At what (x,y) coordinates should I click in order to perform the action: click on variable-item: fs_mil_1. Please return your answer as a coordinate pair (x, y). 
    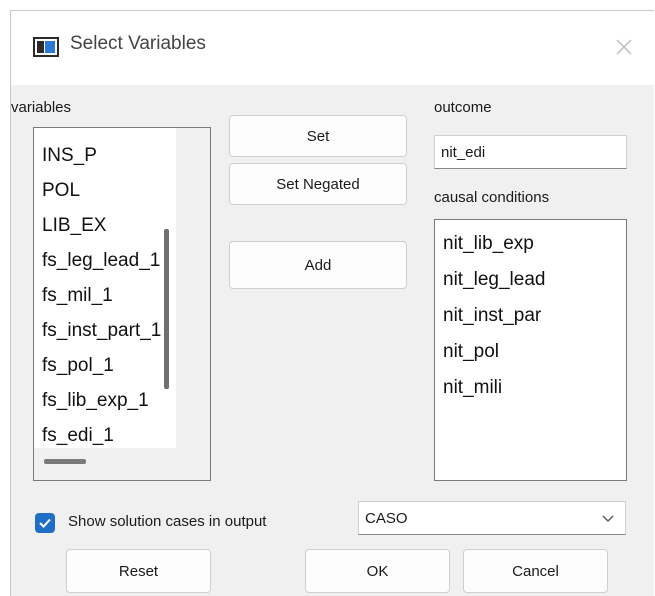
    Looking at the image, I should click on (77, 296).